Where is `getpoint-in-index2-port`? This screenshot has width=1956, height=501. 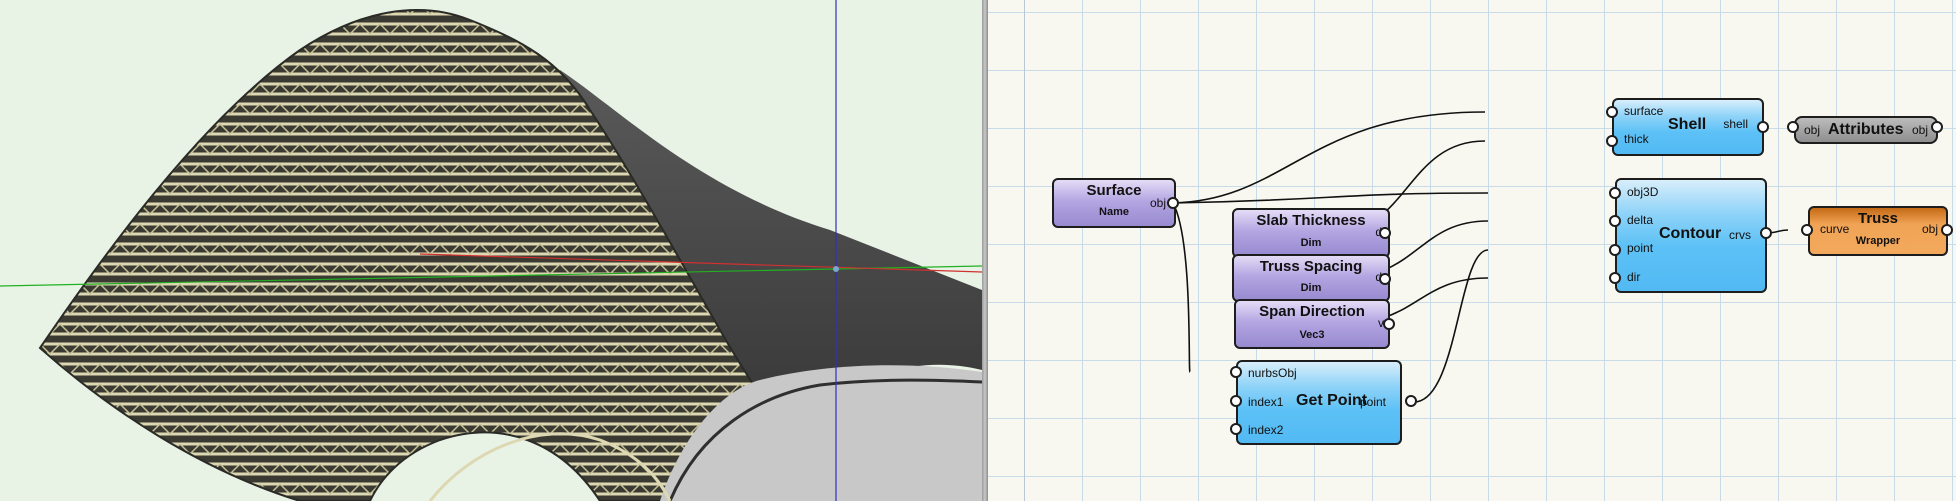 getpoint-in-index2-port is located at coordinates (1236, 429).